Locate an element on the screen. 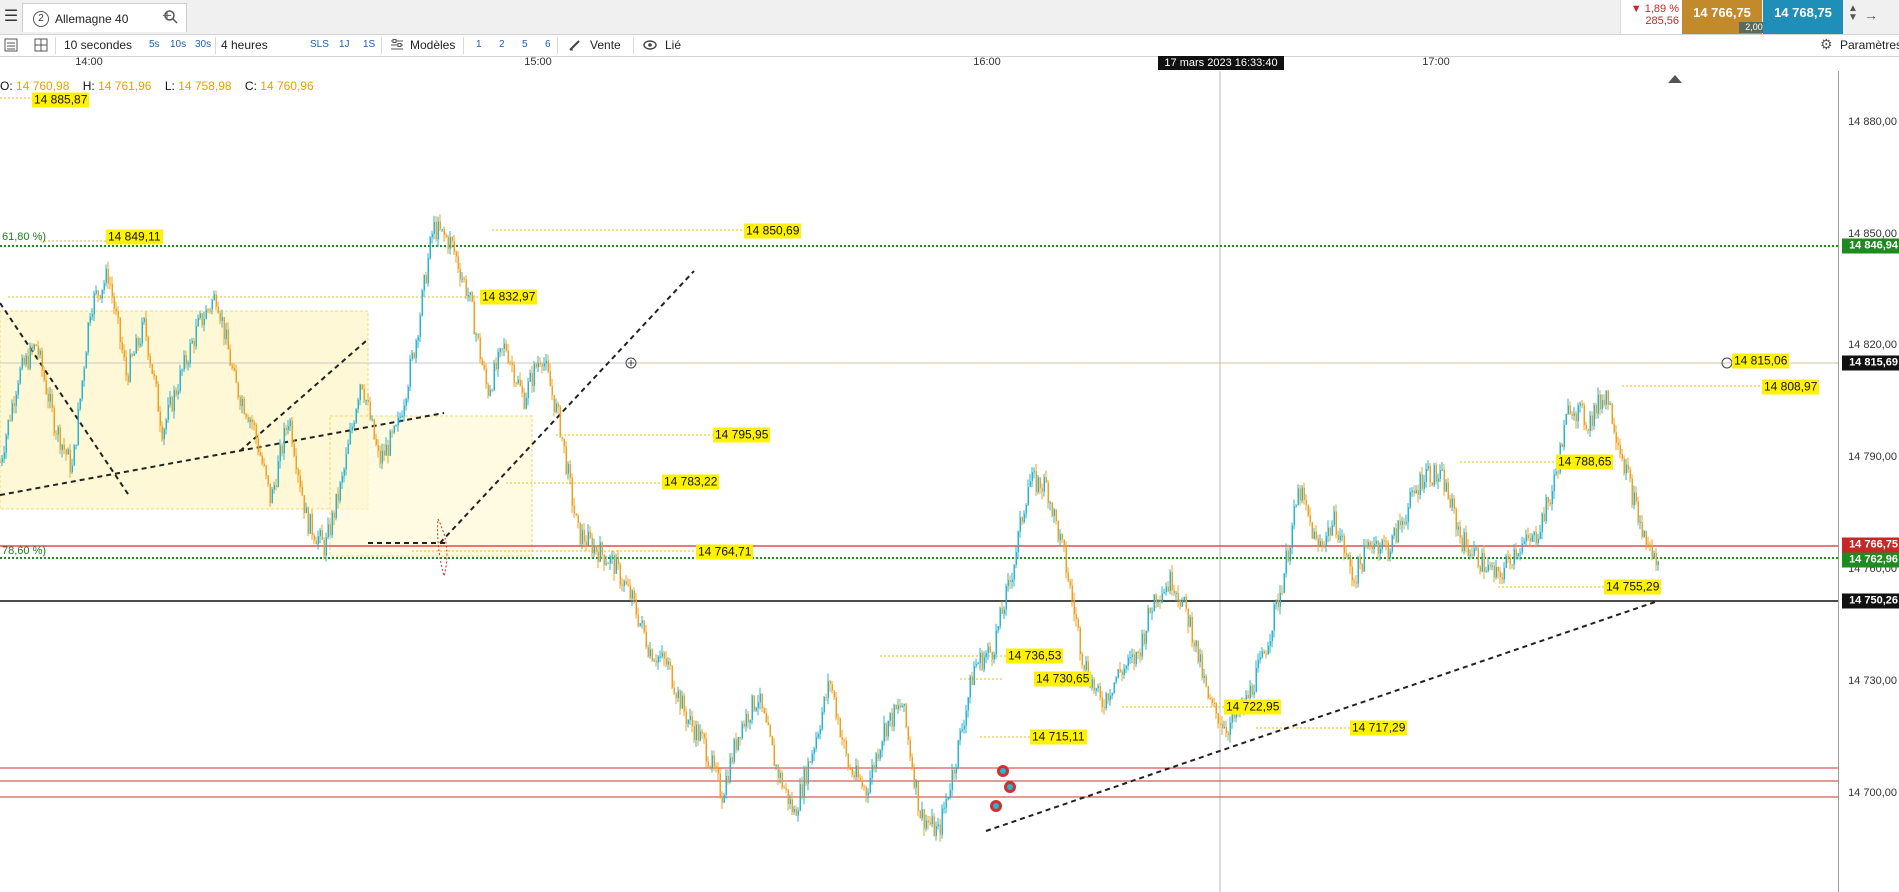  grid-layout-icon is located at coordinates (41, 46).